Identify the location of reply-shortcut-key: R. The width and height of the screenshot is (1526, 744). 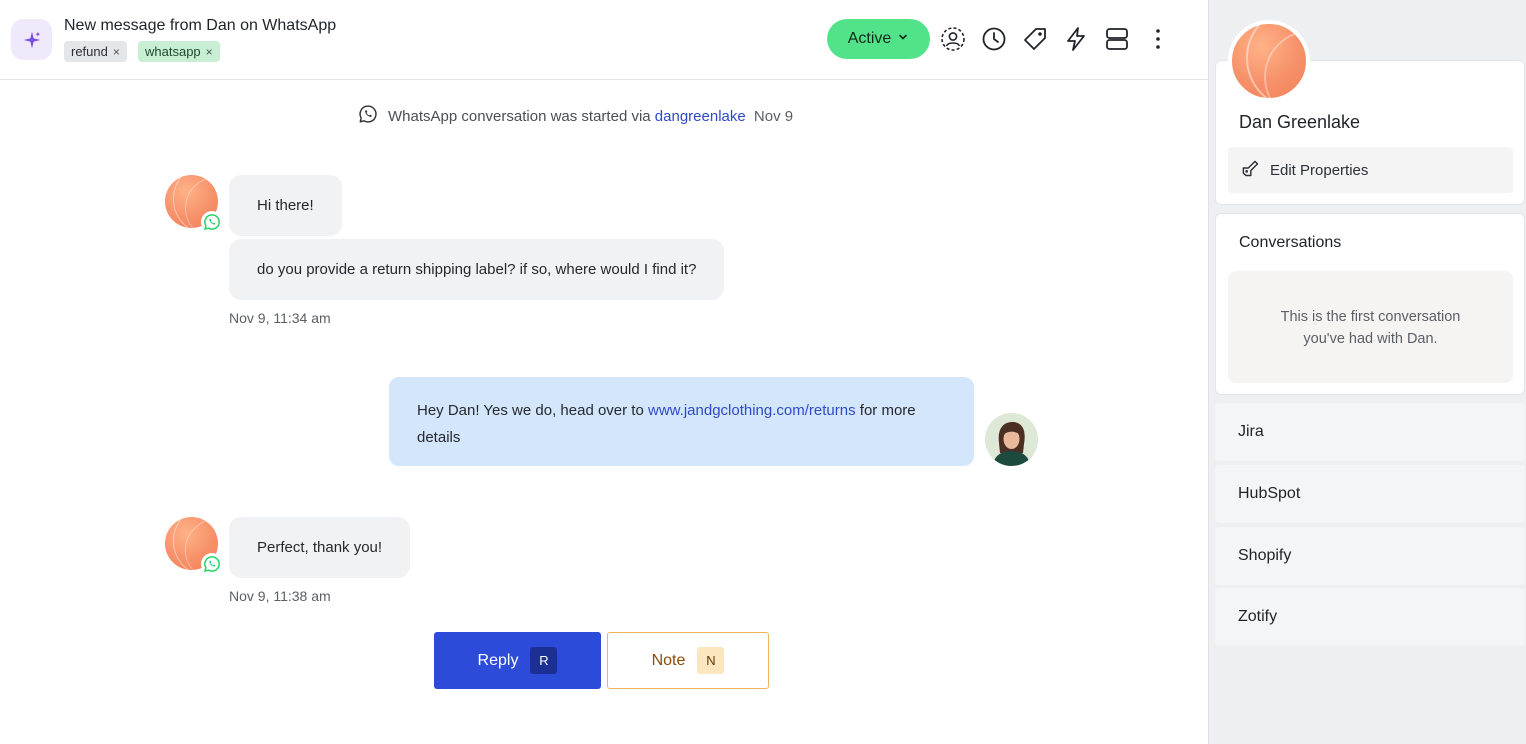
(544, 660).